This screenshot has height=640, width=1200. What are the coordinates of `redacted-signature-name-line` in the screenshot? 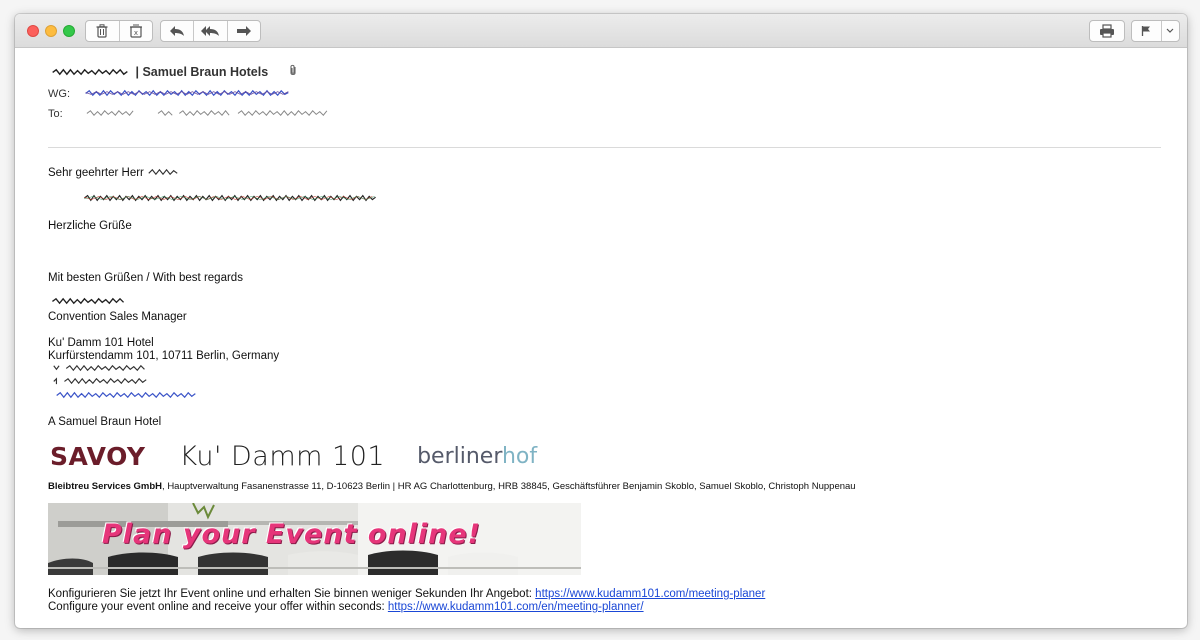 It's located at (88, 302).